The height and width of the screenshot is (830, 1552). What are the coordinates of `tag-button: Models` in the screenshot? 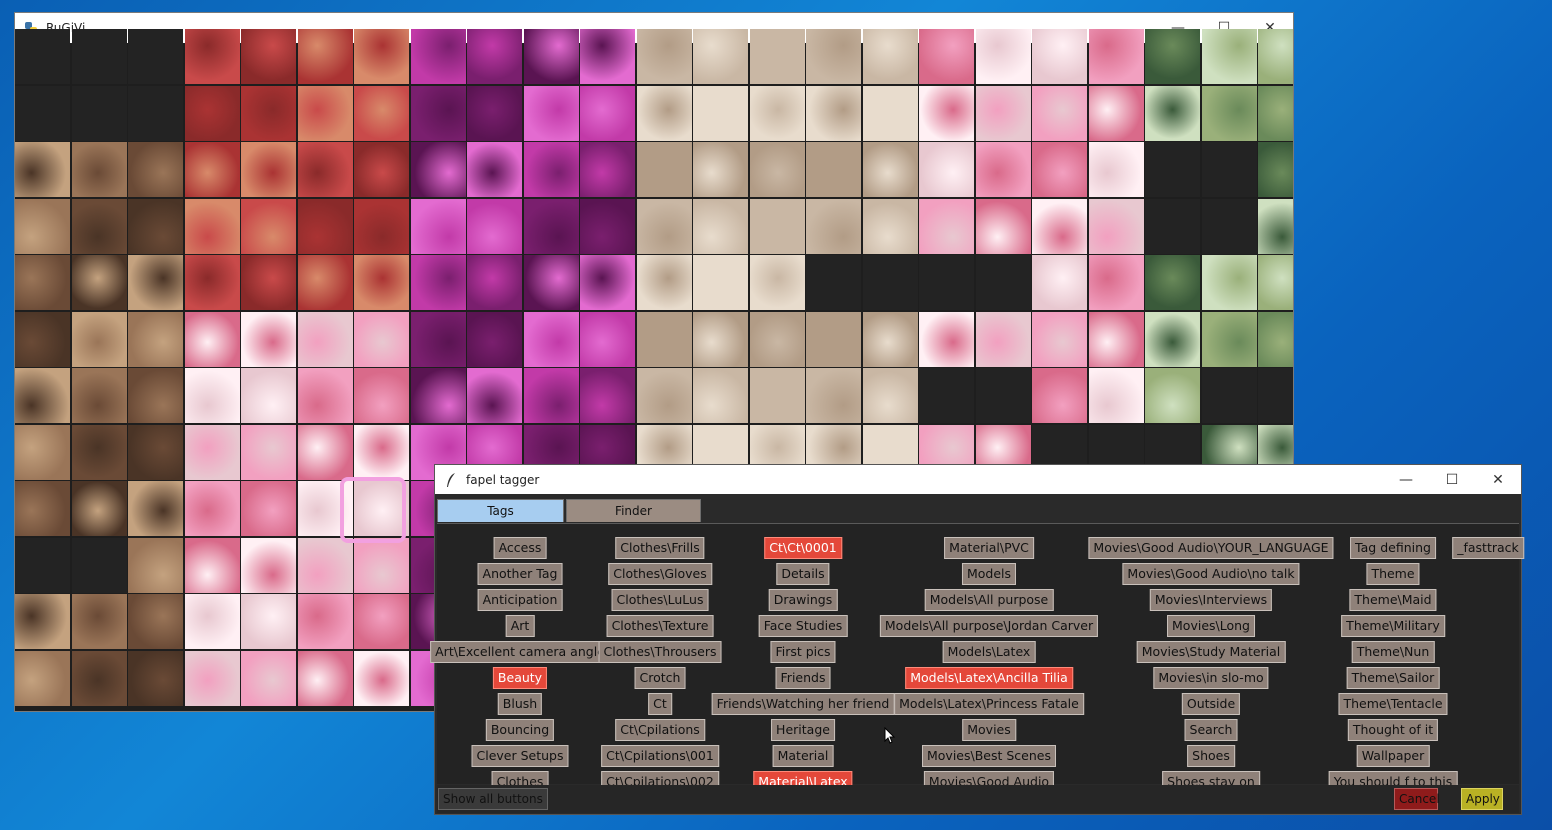 It's located at (989, 574).